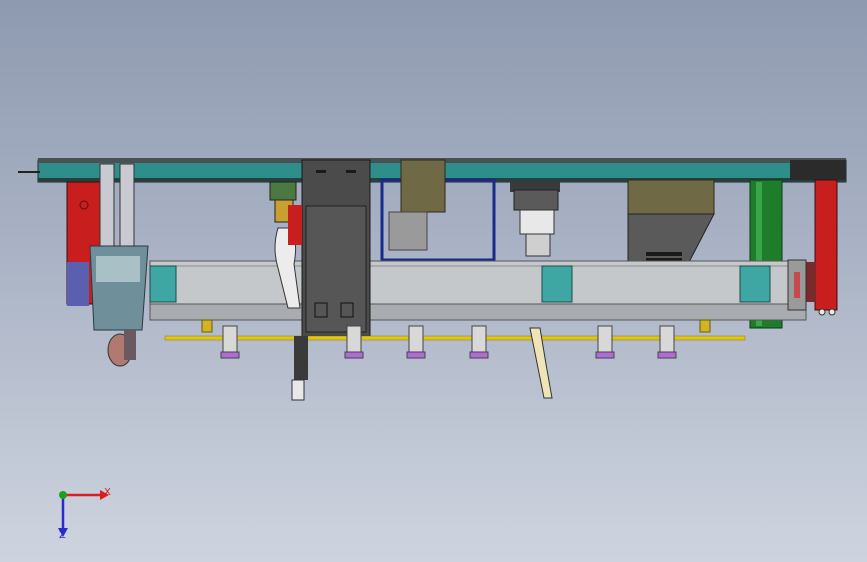  What do you see at coordinates (478, 290) in the screenshot?
I see `main-horizontal-beam` at bounding box center [478, 290].